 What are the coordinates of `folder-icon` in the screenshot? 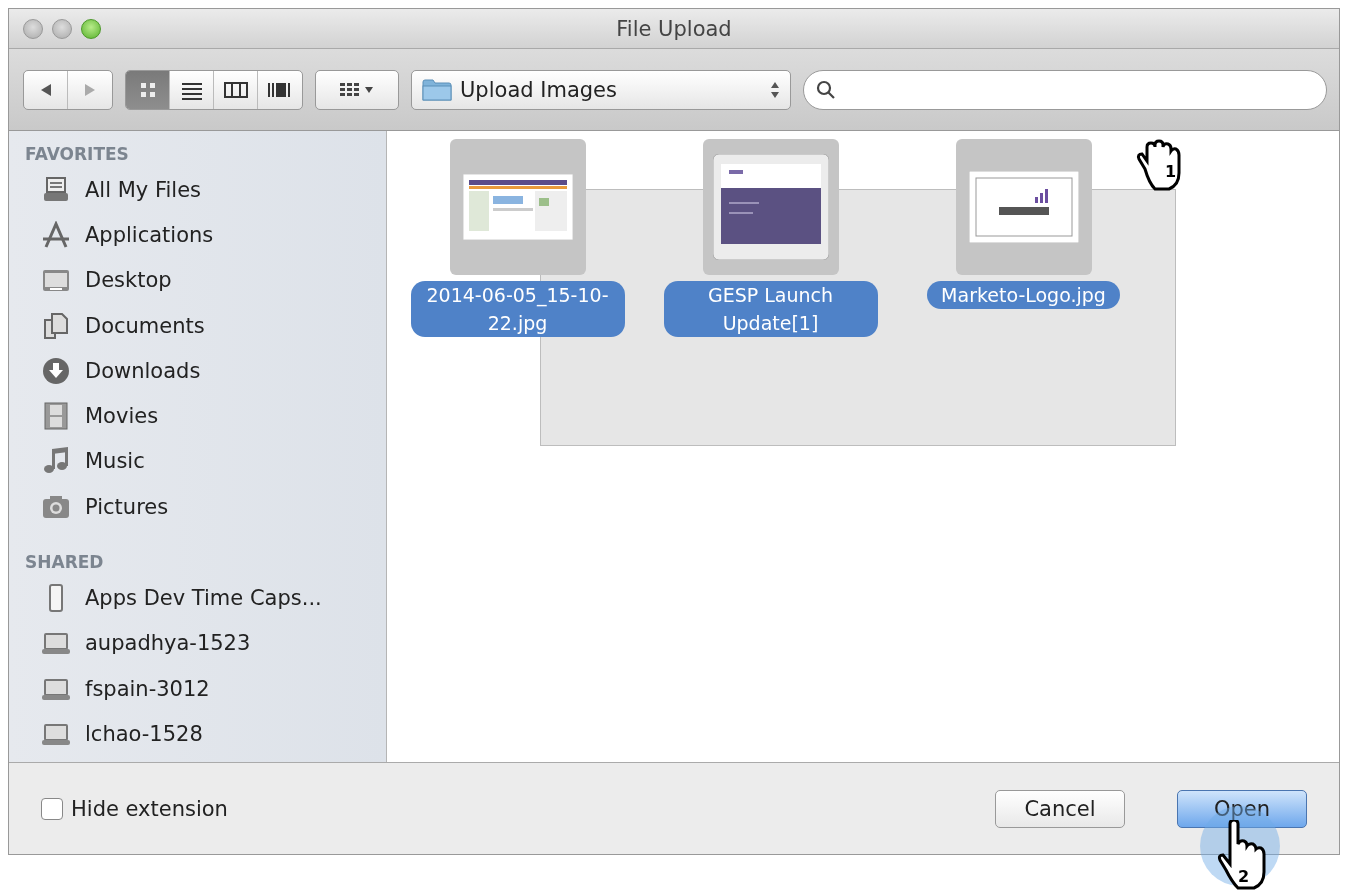 It's located at (437, 89).